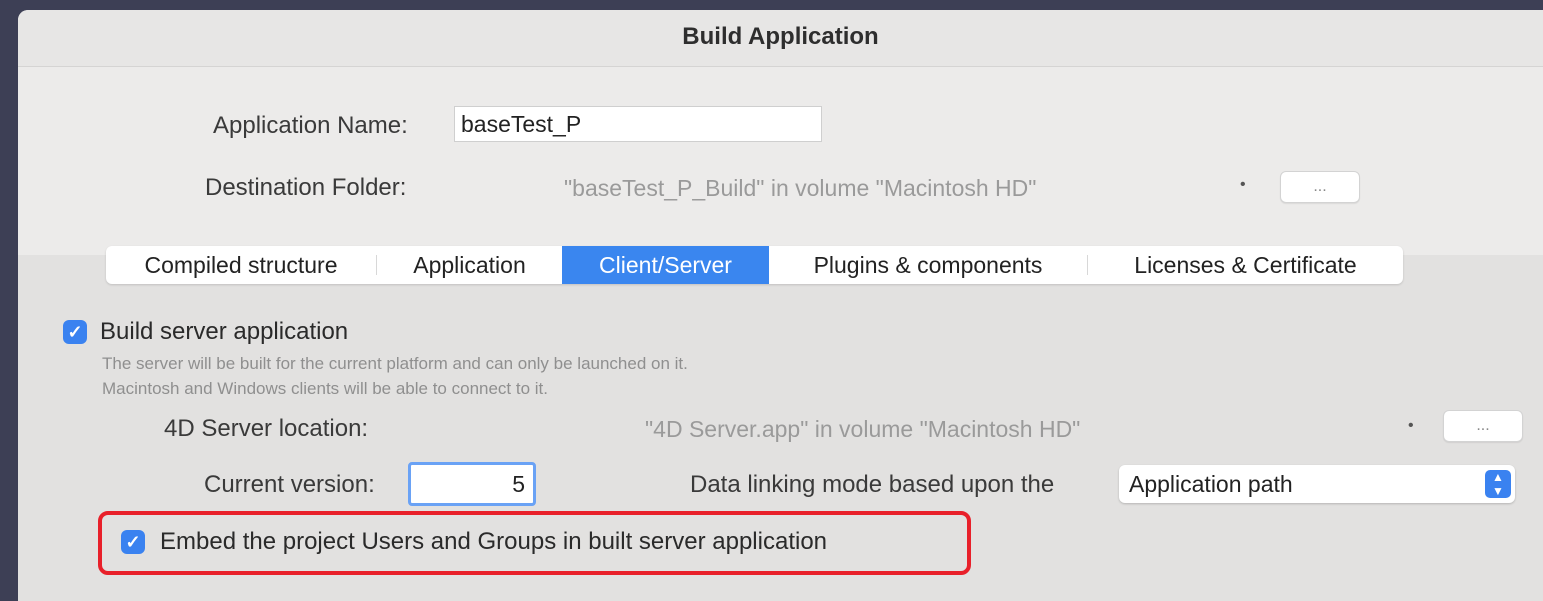 The width and height of the screenshot is (1543, 601). Describe the element at coordinates (863, 429) in the screenshot. I see `server-location-path: "4D Server.app" in volume "Macintosh HD"` at that location.